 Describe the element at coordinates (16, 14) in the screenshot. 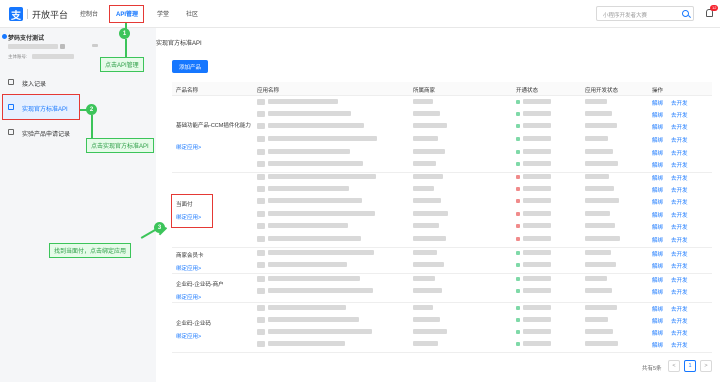

I see `alipay-logo-icon: 支` at that location.